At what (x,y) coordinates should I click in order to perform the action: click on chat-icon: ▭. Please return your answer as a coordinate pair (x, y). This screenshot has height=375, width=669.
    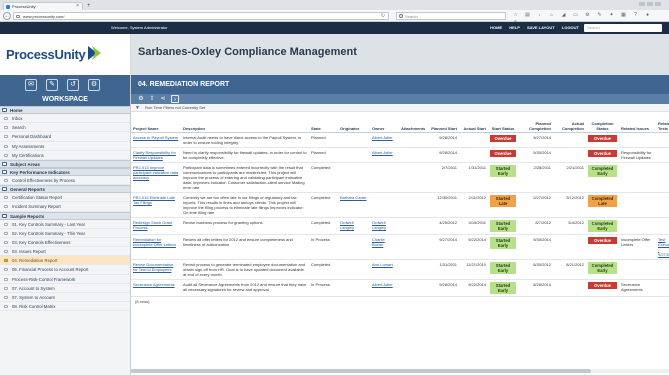
    Looking at the image, I should click on (575, 15).